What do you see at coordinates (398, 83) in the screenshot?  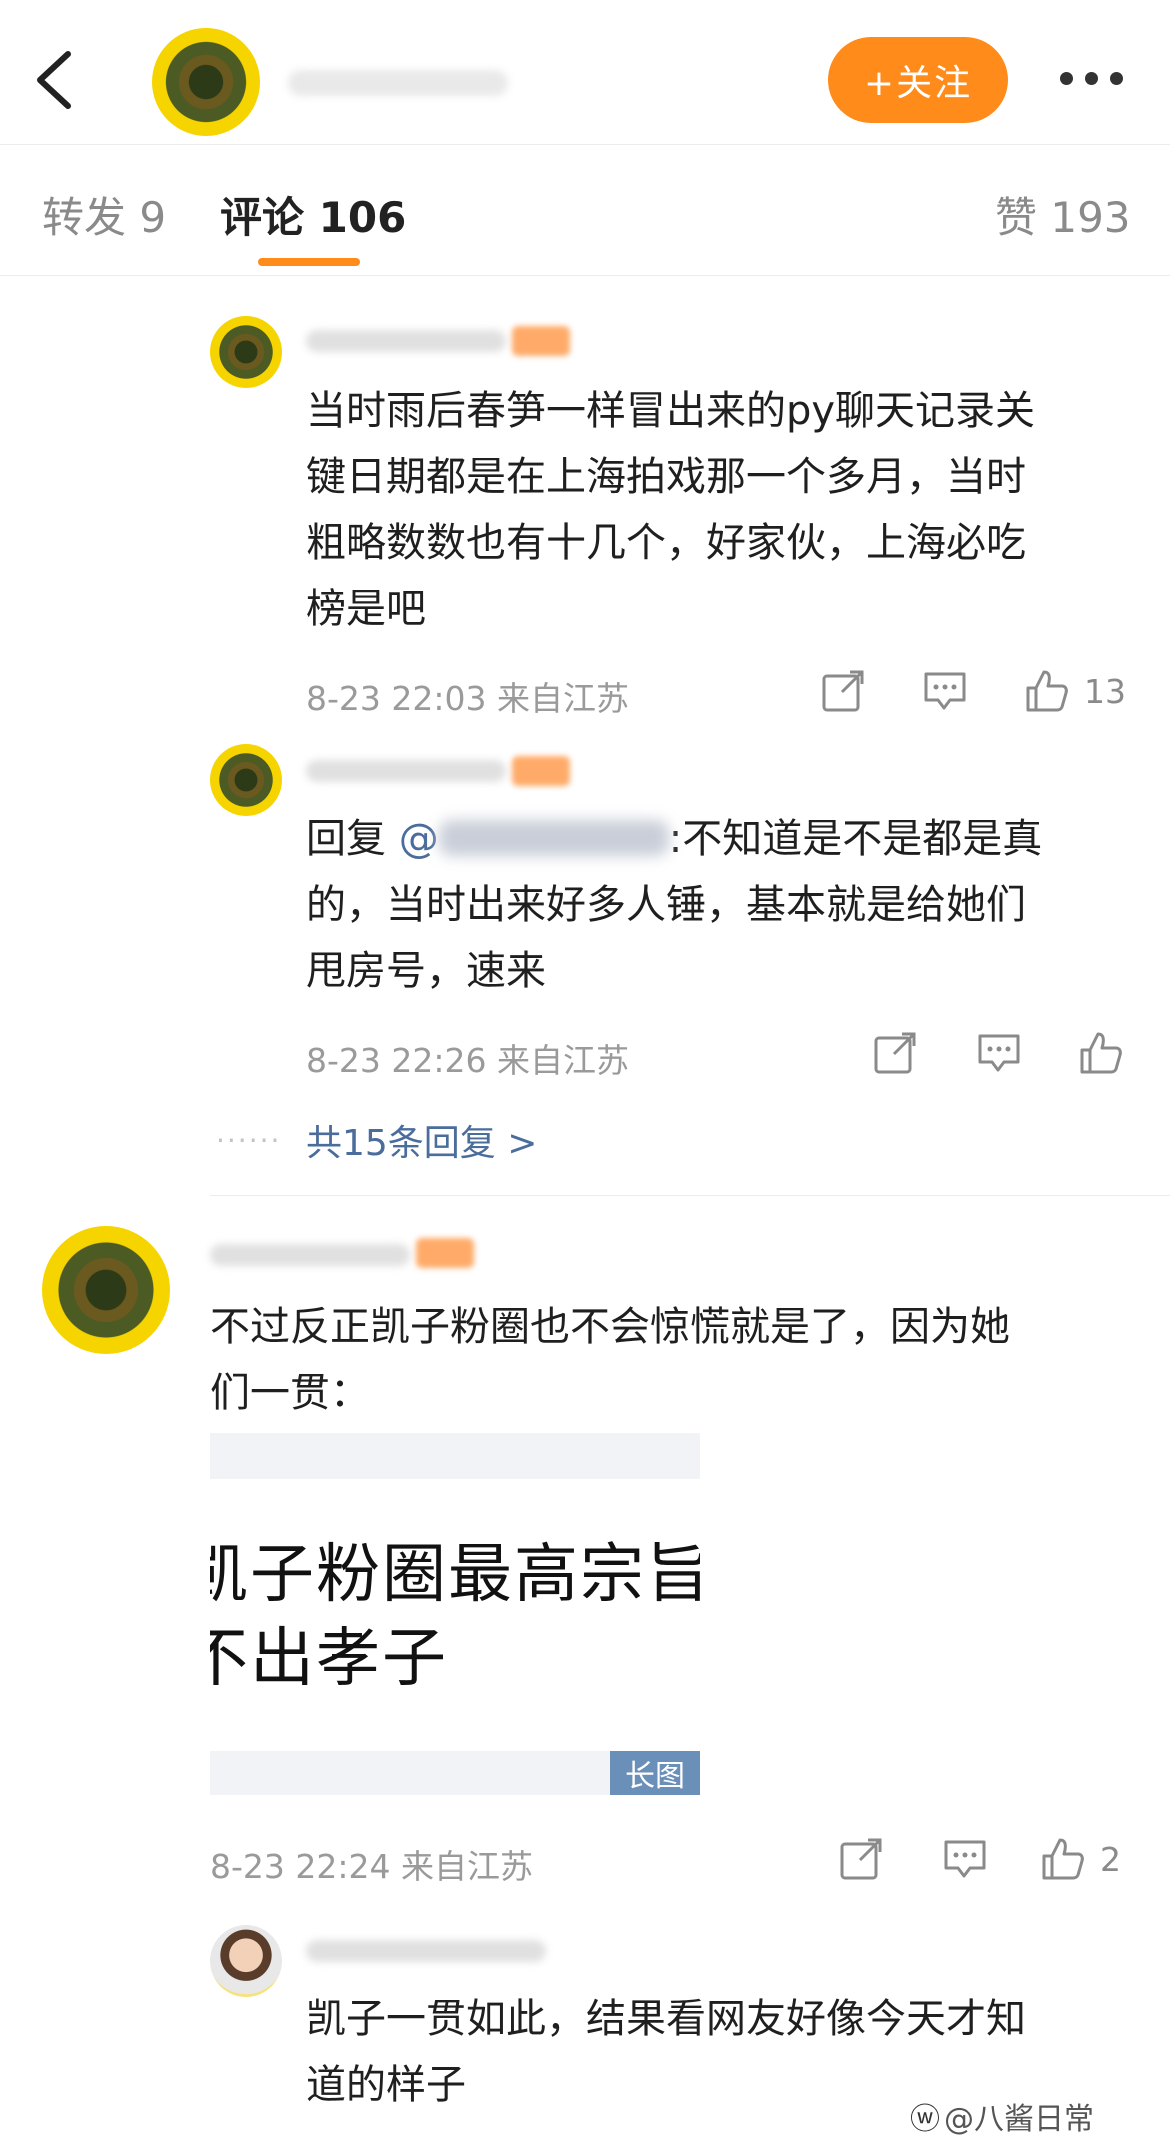 I see `poster-name-blurred` at bounding box center [398, 83].